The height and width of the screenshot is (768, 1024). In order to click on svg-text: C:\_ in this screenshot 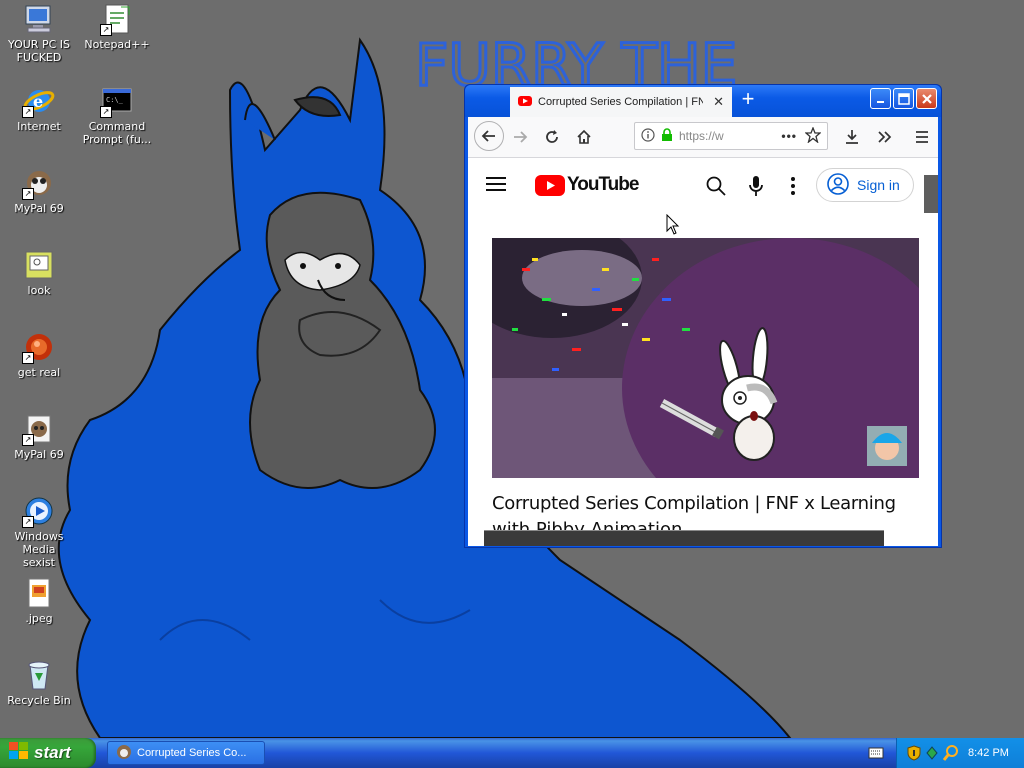, I will do `click(115, 100)`.